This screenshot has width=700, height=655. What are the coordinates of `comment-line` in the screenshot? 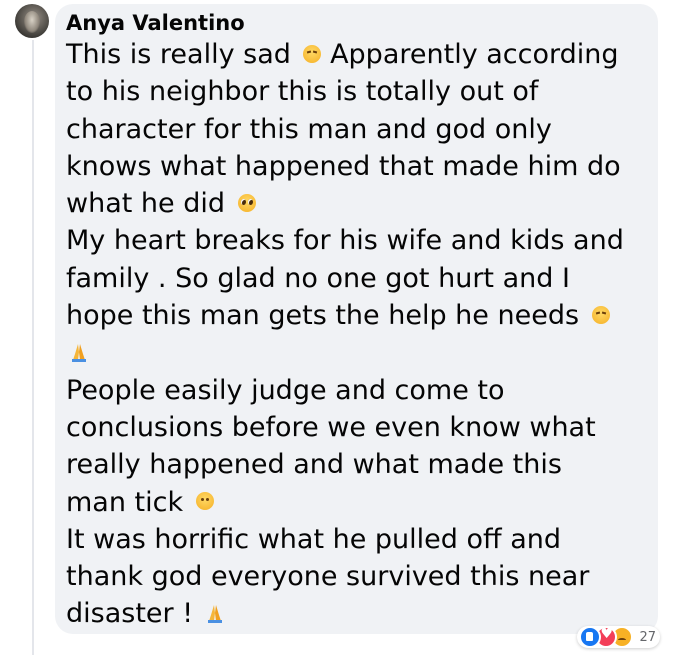 It's located at (361, 352).